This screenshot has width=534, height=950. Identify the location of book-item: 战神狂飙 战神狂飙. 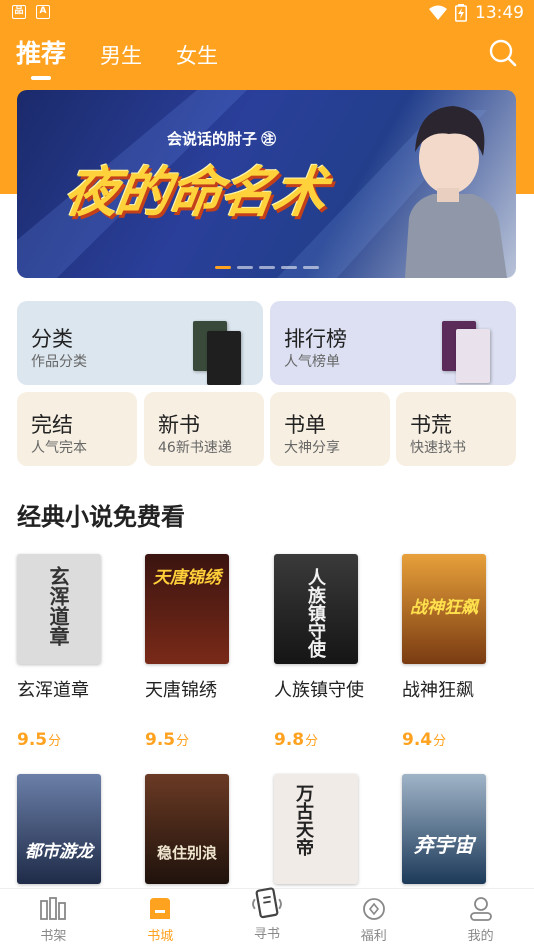
(457, 627).